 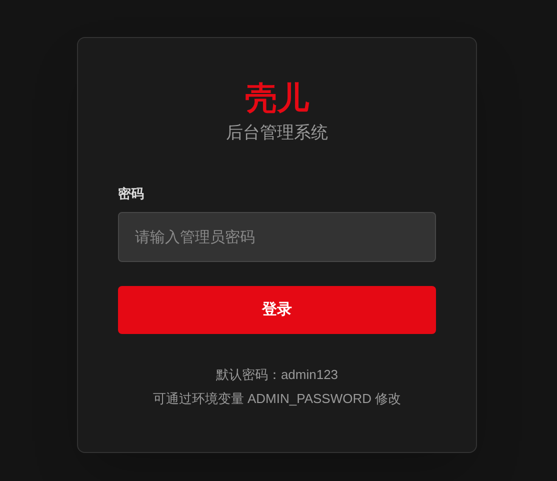 What do you see at coordinates (277, 375) in the screenshot?
I see `hint-text: 默认密码：admin123` at bounding box center [277, 375].